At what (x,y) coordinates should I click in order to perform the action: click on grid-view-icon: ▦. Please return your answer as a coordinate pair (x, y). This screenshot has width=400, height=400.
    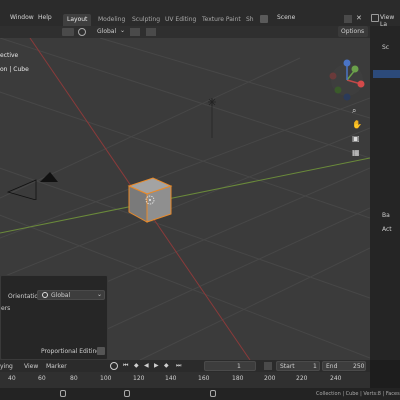
    Looking at the image, I should click on (356, 152).